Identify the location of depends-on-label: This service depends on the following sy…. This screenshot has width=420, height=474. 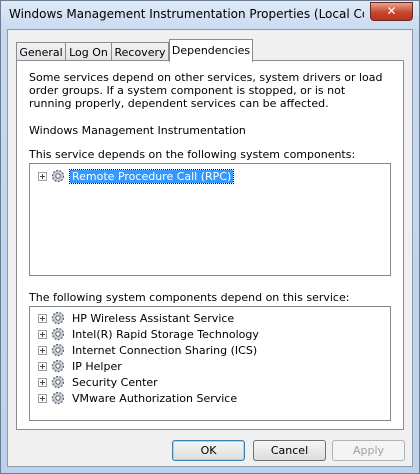
(192, 154).